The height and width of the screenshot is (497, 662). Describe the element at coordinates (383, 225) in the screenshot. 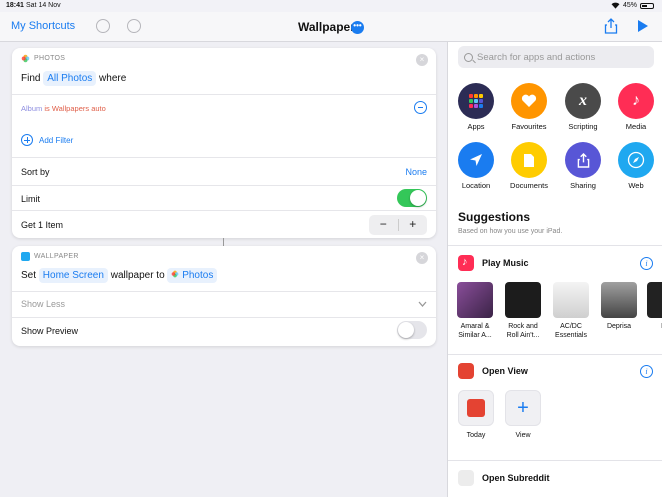

I see `decrement-button: −` at that location.